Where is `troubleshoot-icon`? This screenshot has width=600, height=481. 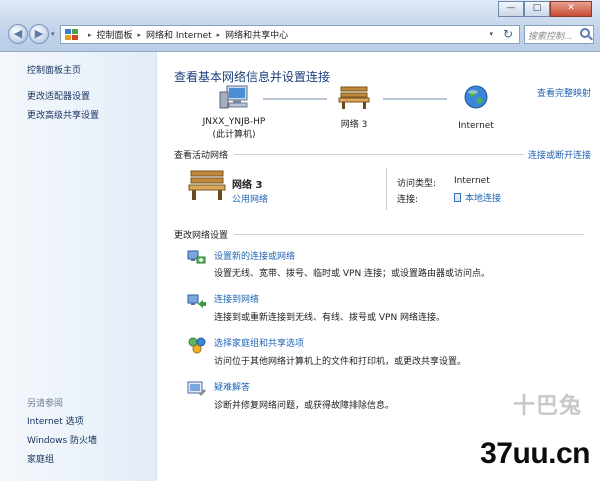
troubleshoot-icon is located at coordinates (196, 388).